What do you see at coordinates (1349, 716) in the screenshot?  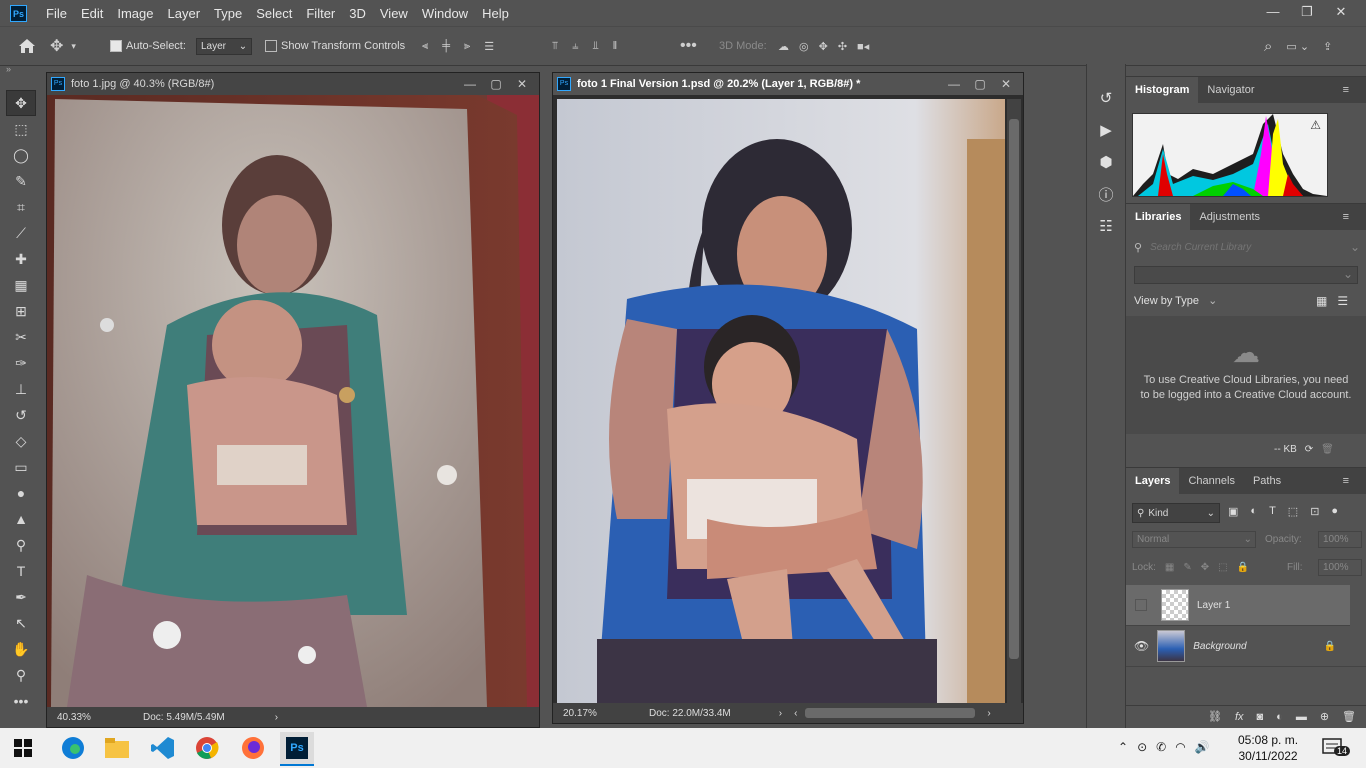 I see `delete-layer-icon: 🗑` at bounding box center [1349, 716].